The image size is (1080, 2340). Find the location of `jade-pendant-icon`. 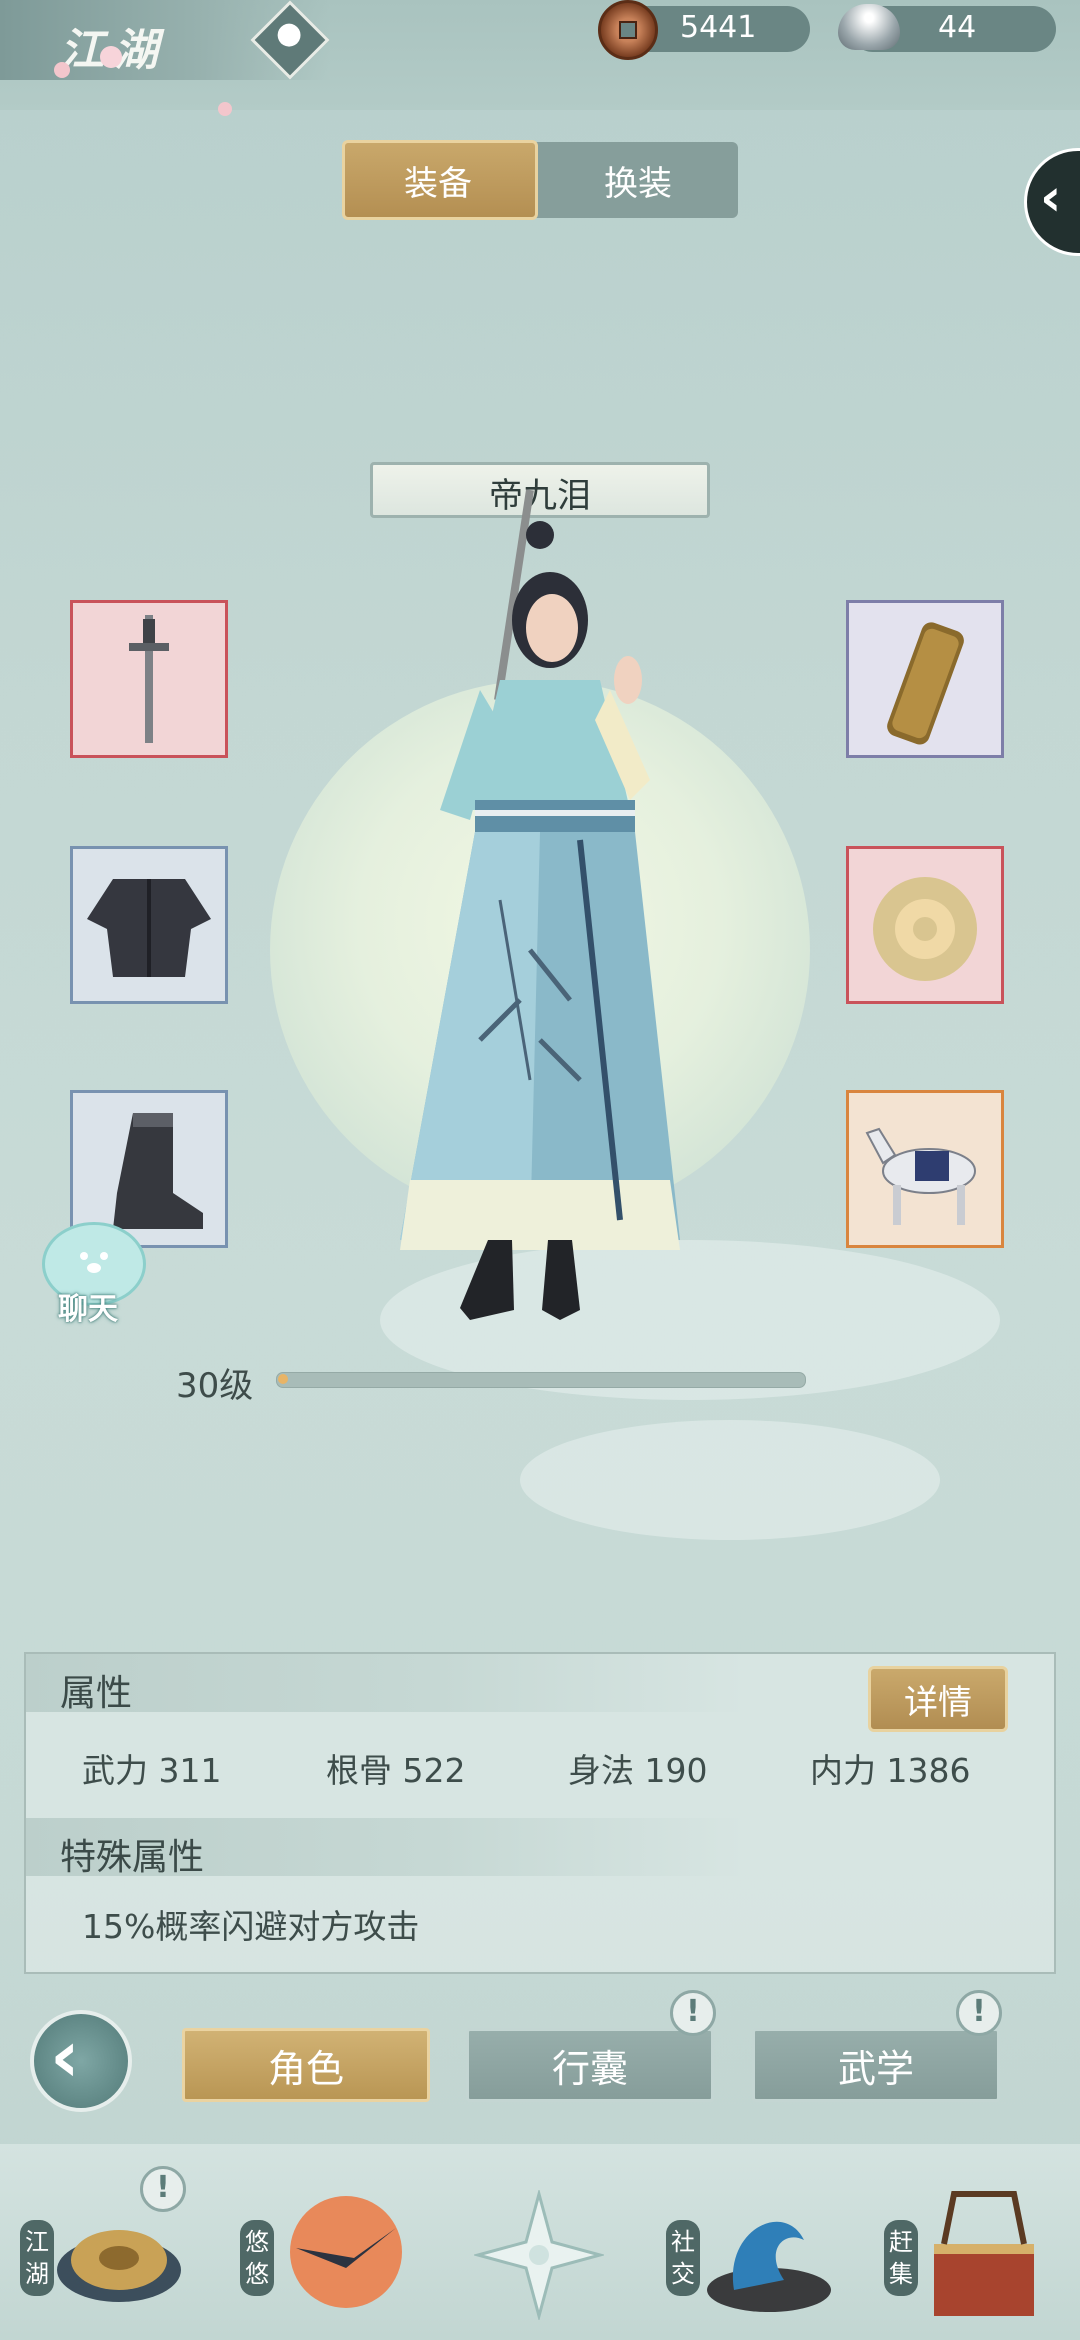

jade-pendant-icon is located at coordinates (925, 929).